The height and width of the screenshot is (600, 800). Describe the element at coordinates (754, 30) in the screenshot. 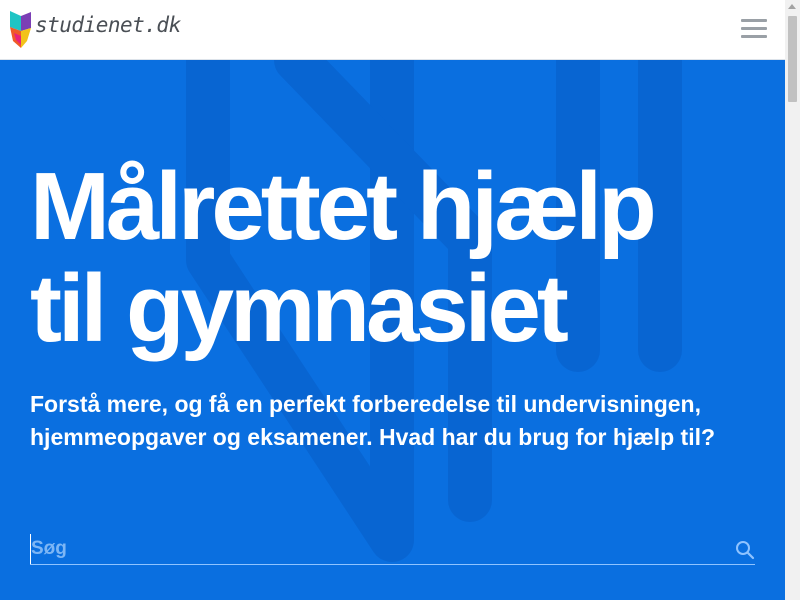

I see `hamburger-menu-icon` at that location.